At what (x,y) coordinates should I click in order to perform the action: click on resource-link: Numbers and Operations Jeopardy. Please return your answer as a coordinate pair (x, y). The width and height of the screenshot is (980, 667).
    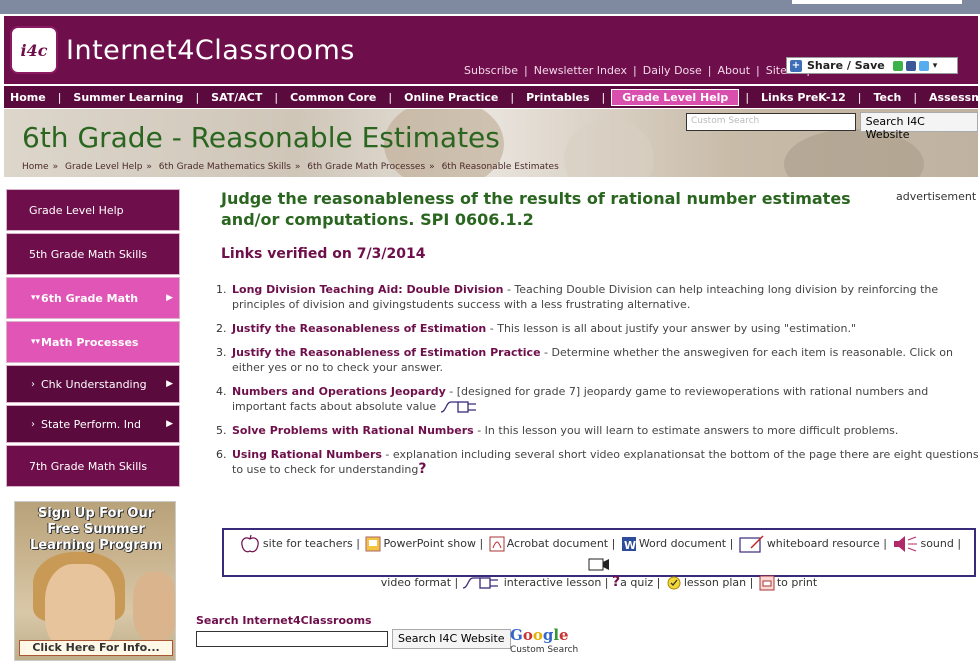
    Looking at the image, I should click on (339, 391).